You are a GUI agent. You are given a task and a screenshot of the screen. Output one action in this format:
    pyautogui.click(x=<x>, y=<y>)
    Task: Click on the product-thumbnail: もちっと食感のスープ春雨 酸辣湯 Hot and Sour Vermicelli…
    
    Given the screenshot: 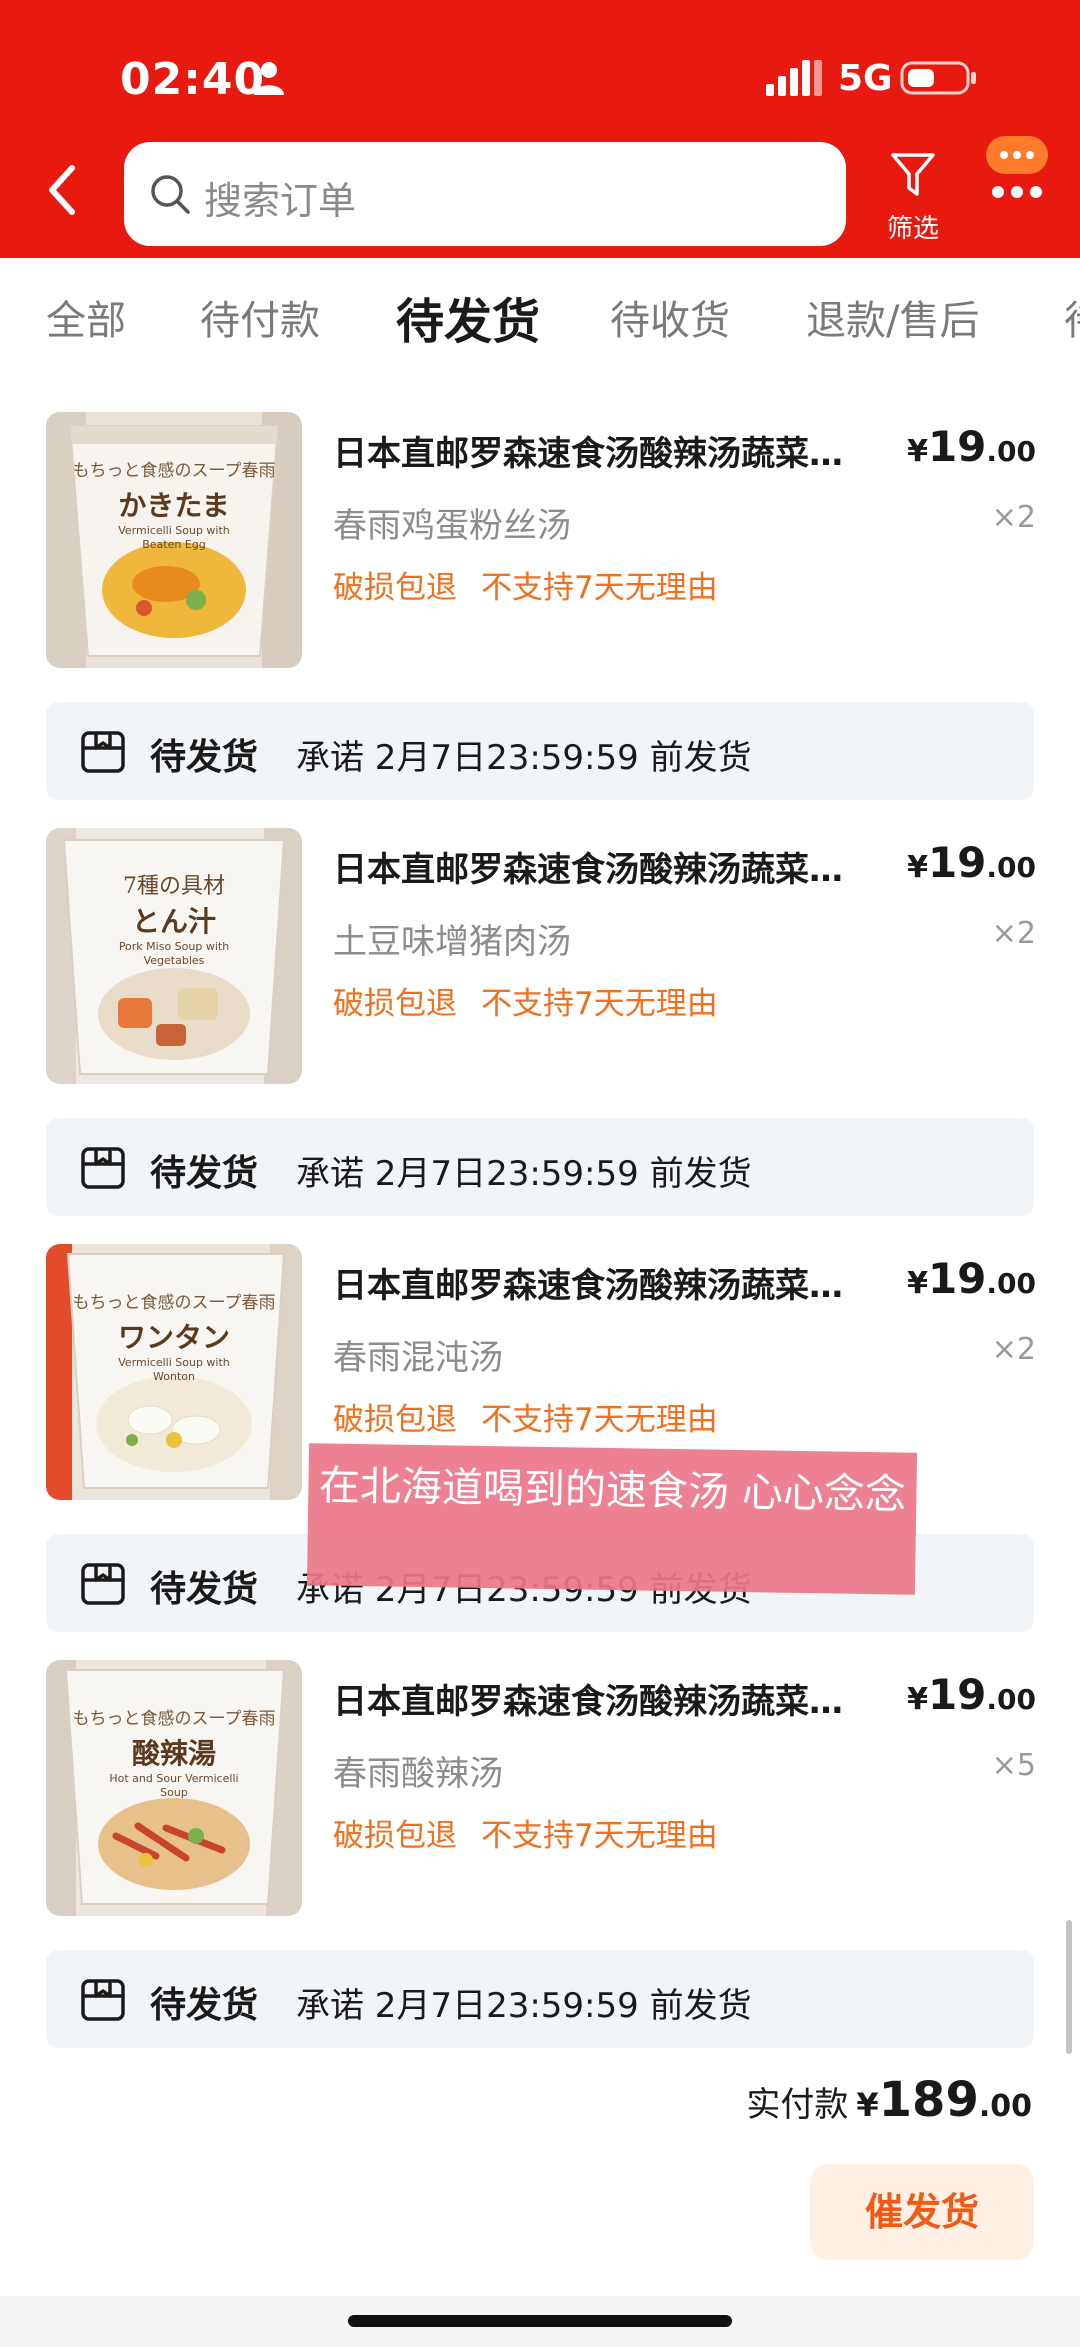 What is the action you would take?
    pyautogui.click(x=174, y=1788)
    